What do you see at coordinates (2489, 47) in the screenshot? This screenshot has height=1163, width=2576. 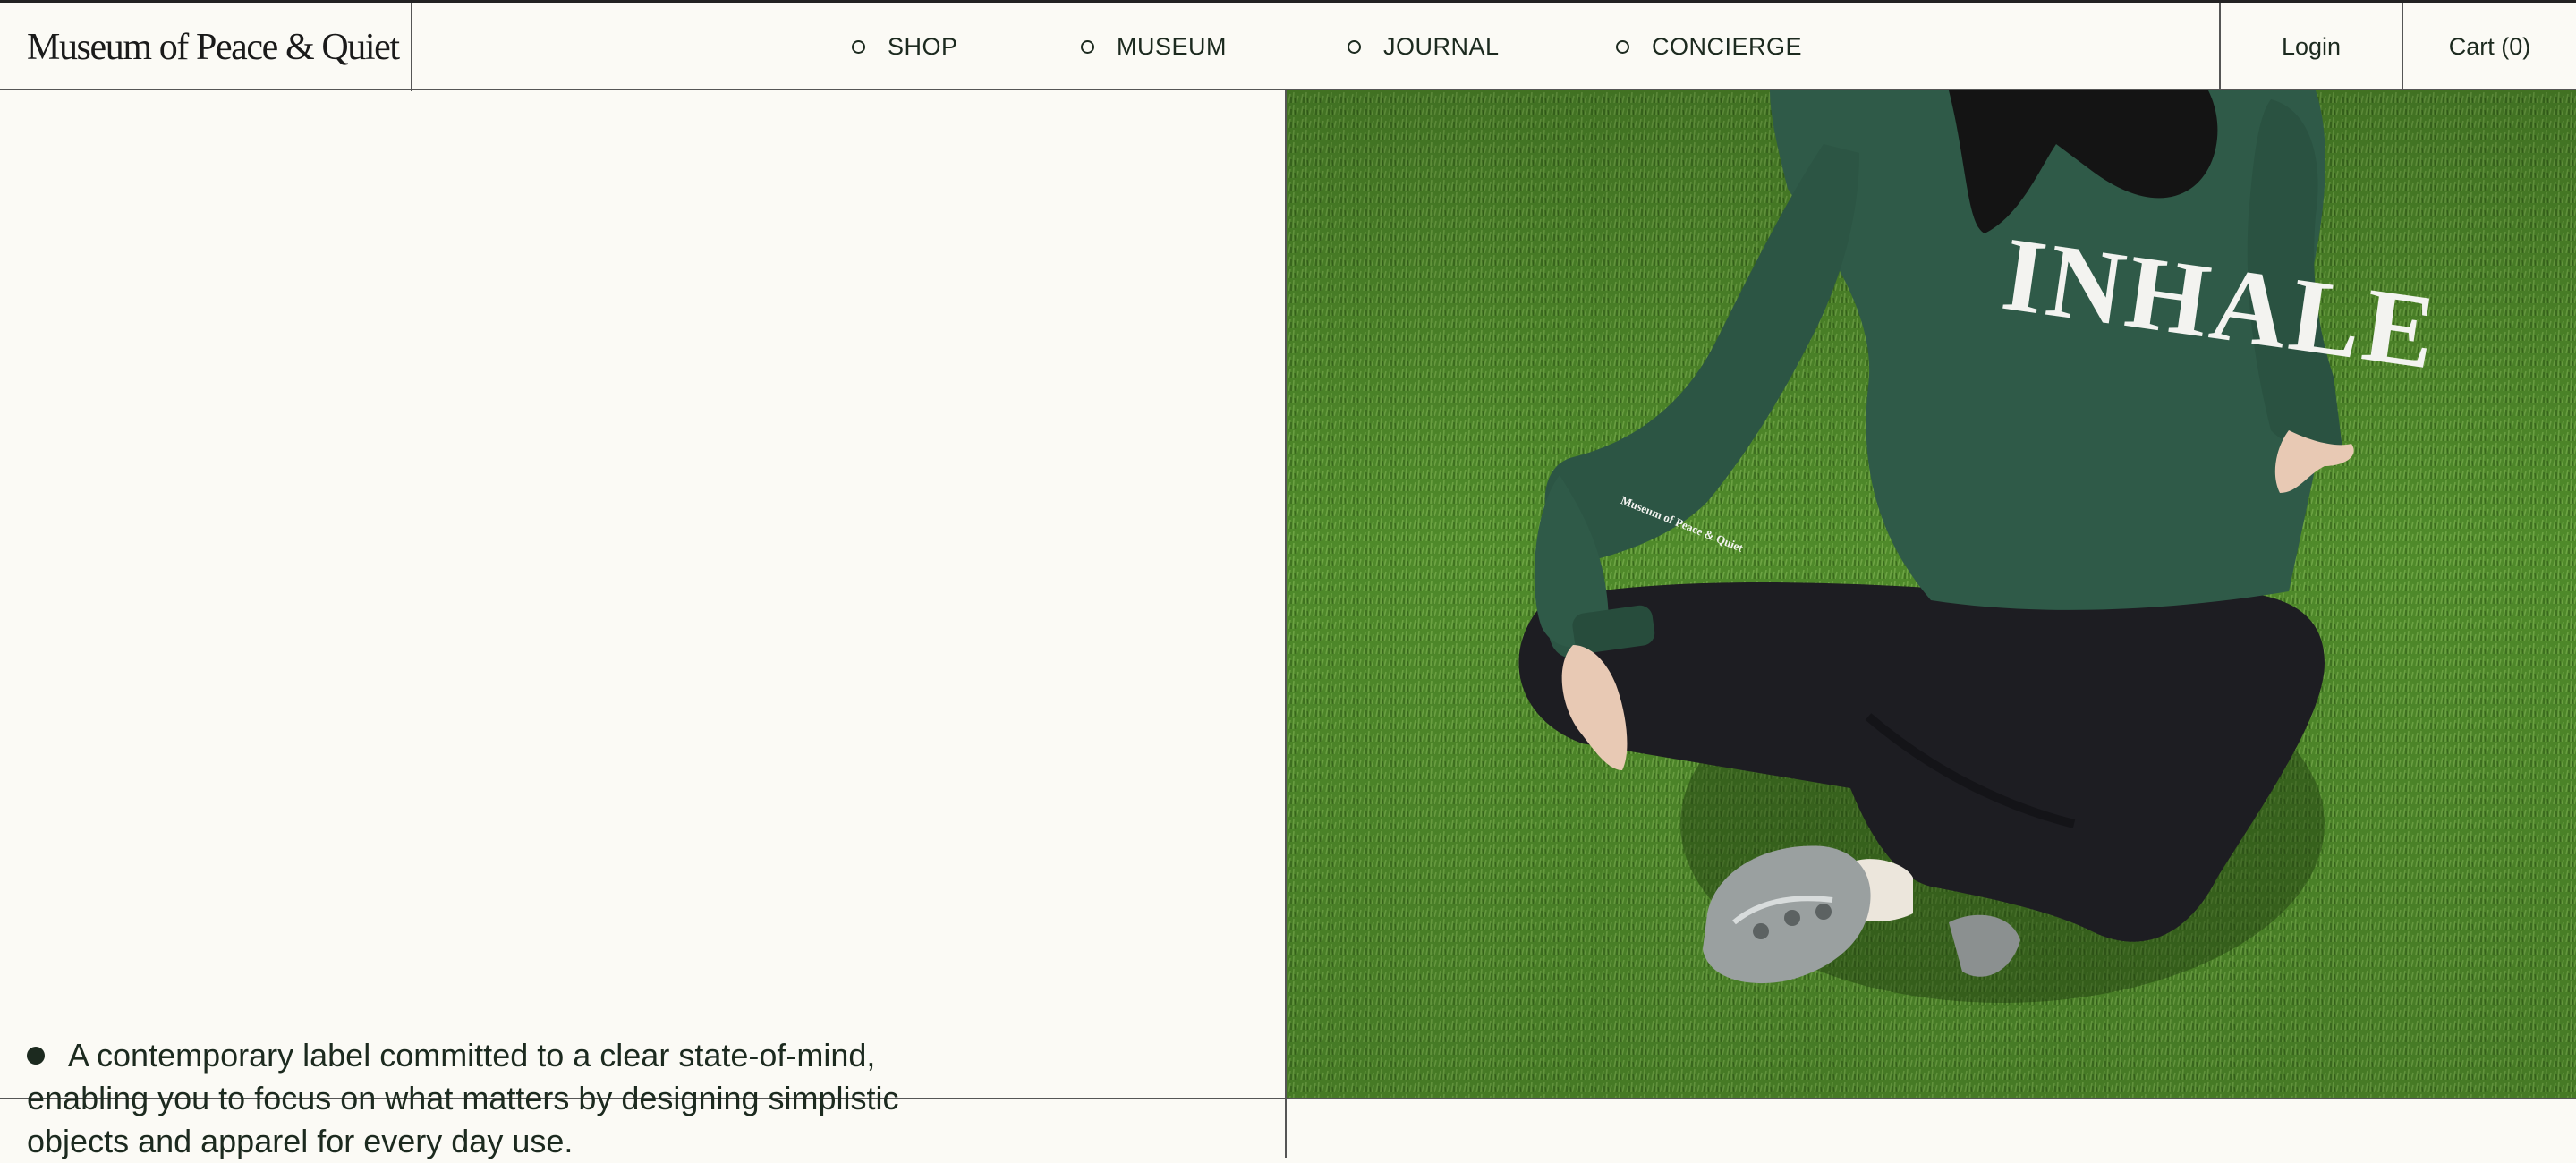 I see `cart-button: Cart (0)` at bounding box center [2489, 47].